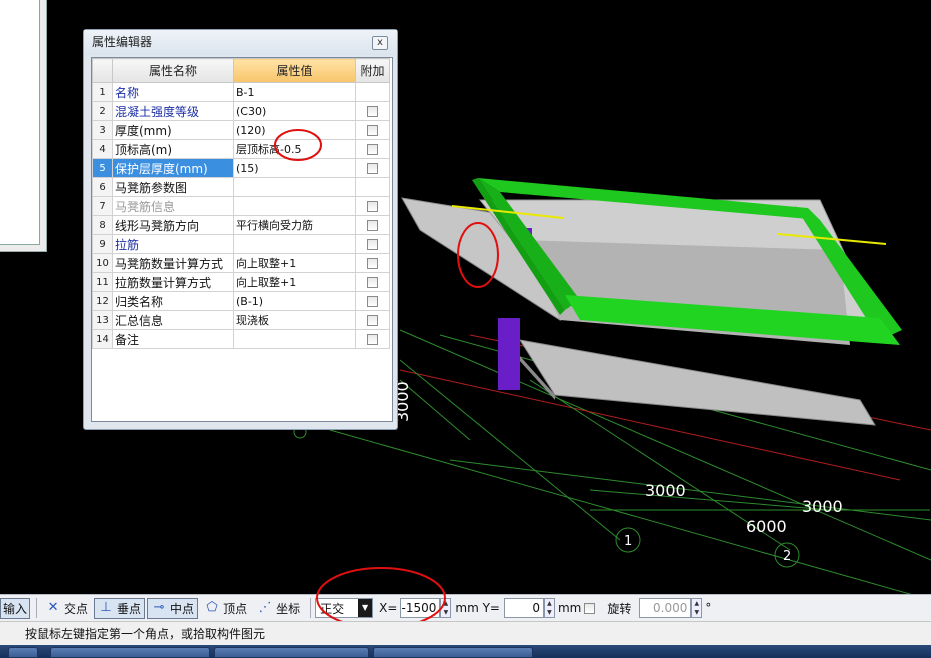  I want to click on vertex-snap-button: ⬠ 顶点, so click(225, 608).